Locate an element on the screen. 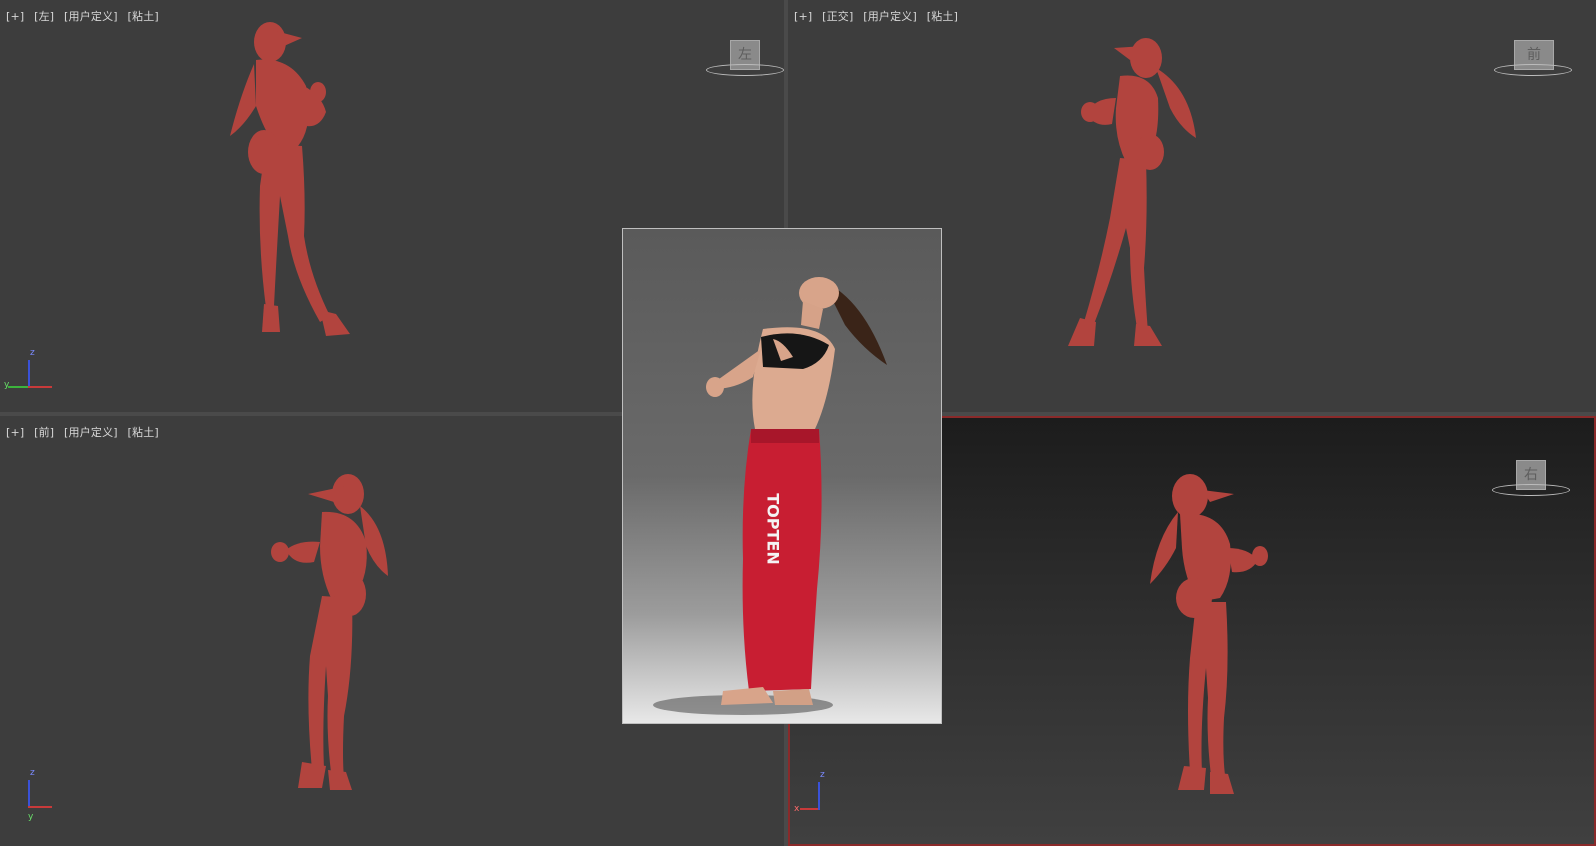 The image size is (1596, 846). viewport-menu-view: [正交] is located at coordinates (837, 16).